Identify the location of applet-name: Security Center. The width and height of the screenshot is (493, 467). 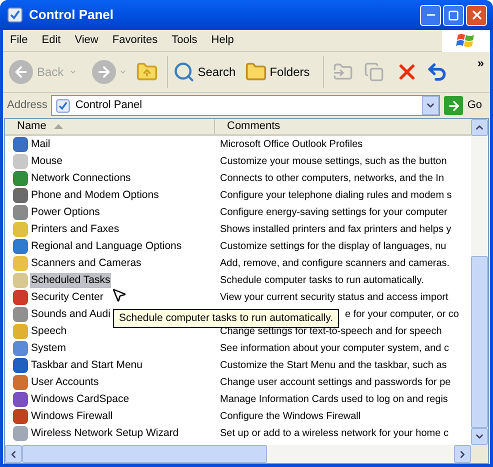
(67, 298).